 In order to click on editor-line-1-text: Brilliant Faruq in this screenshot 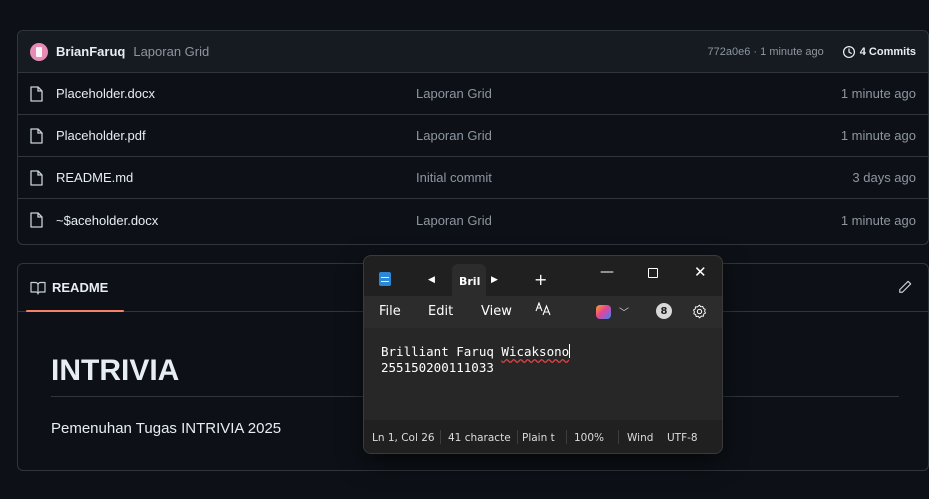, I will do `click(441, 351)`.